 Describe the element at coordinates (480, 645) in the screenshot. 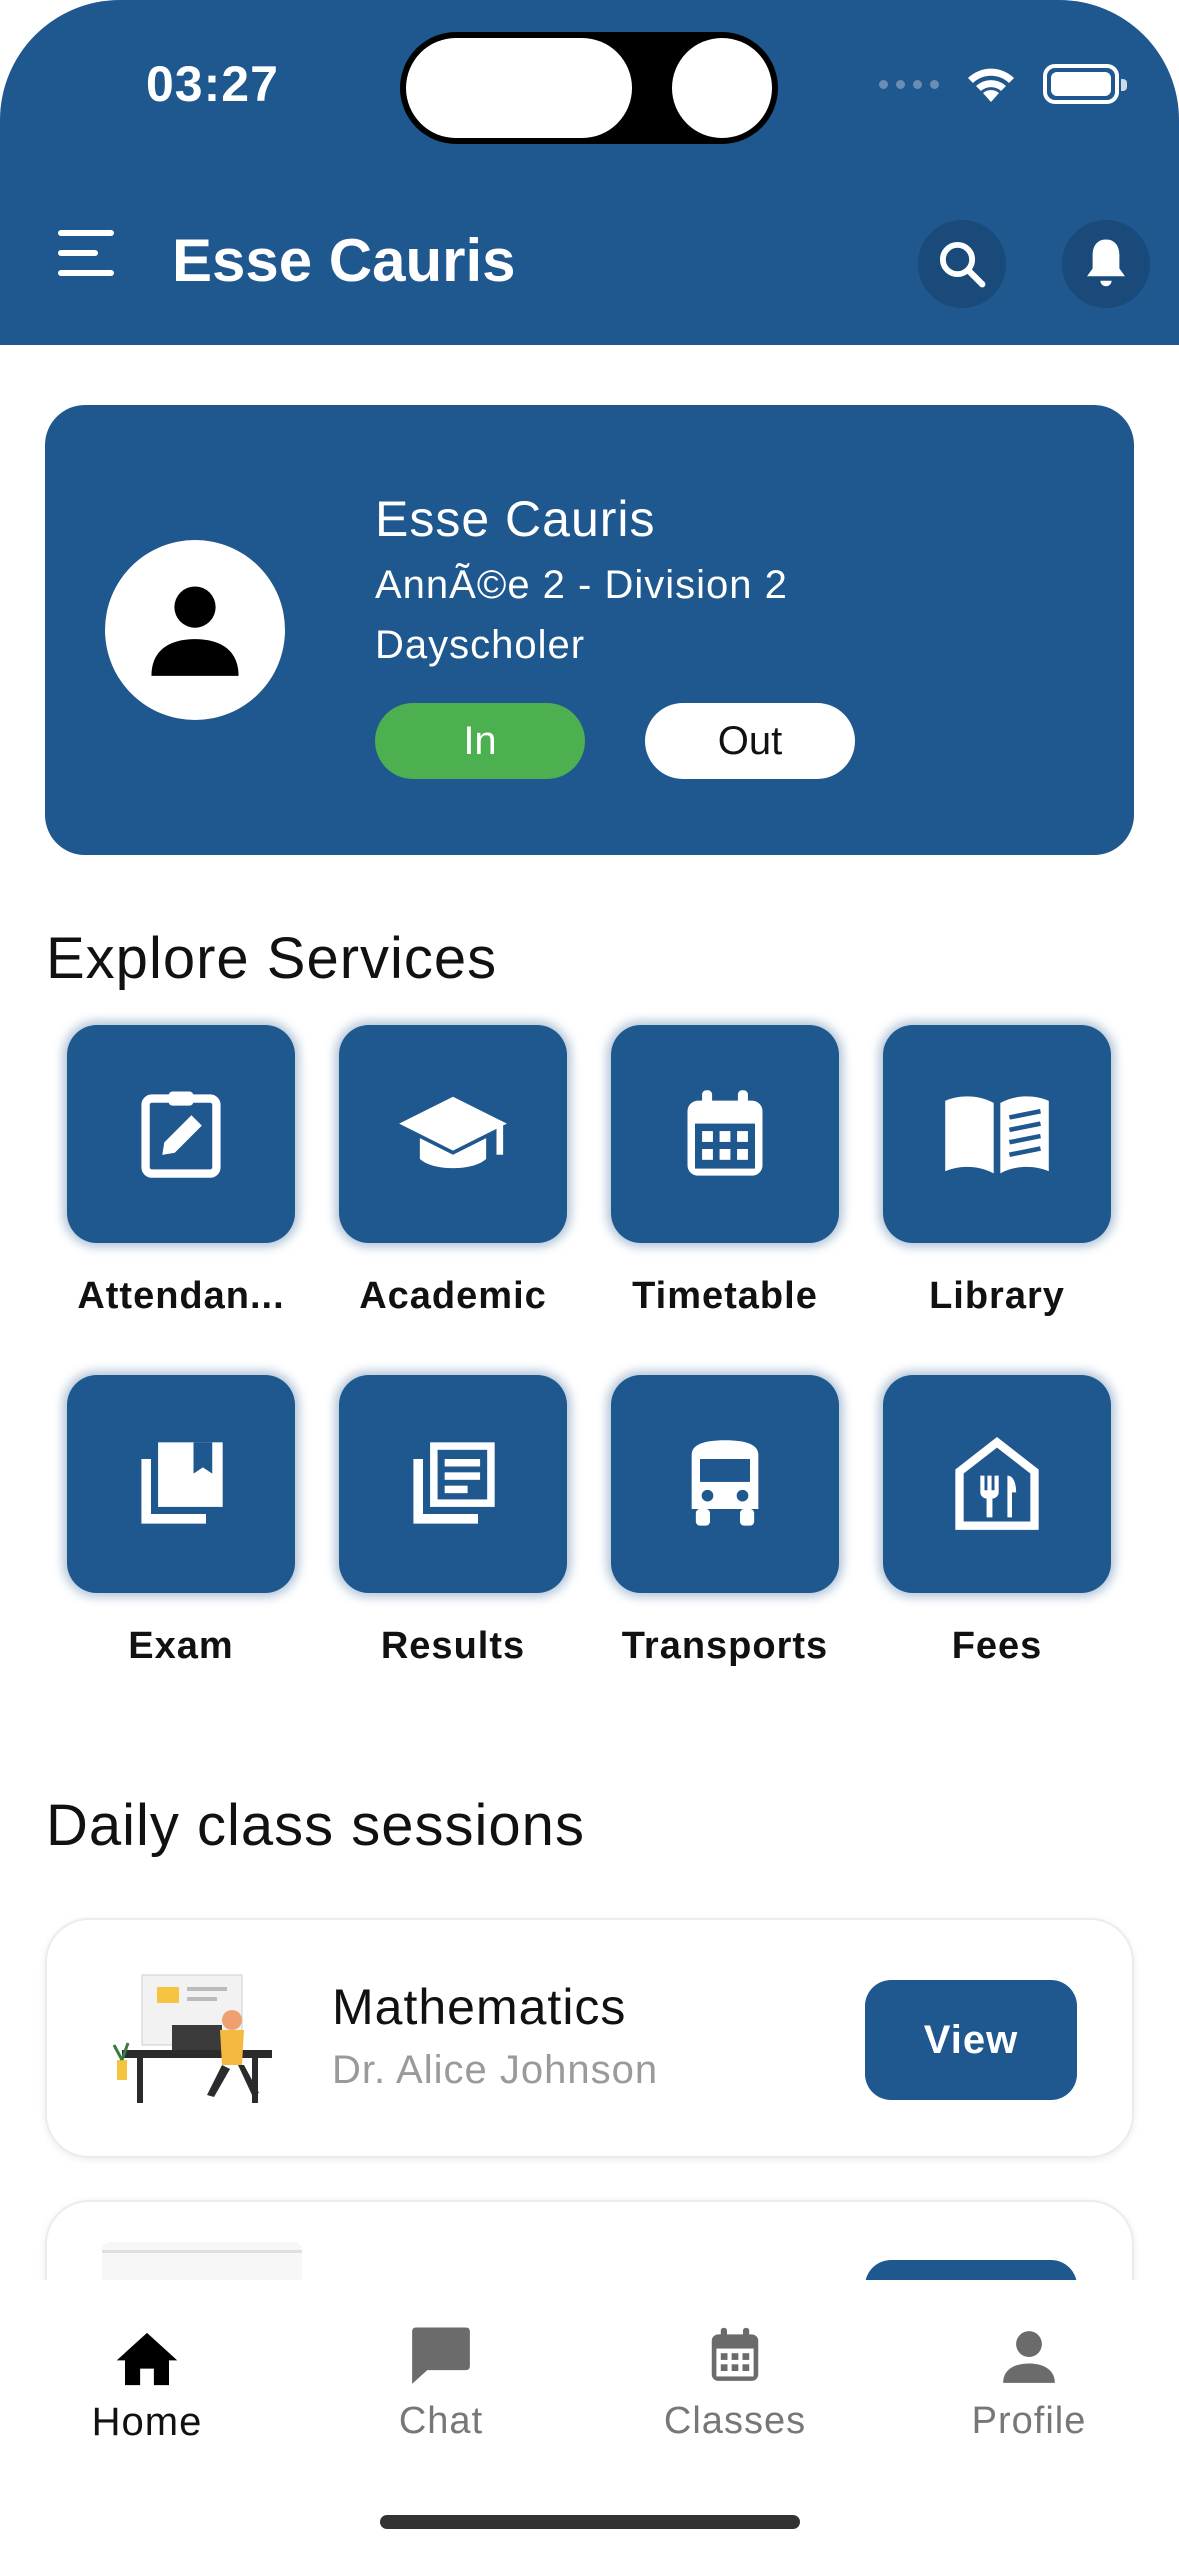

I see `student-type: Dayscholer` at that location.